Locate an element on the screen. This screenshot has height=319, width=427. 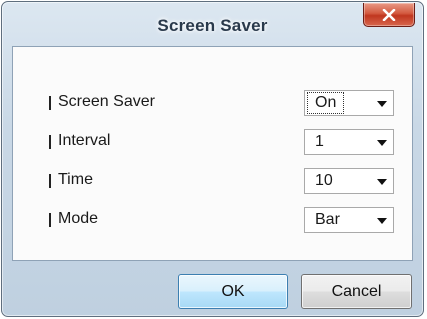
cancel-button: Cancel is located at coordinates (356, 291).